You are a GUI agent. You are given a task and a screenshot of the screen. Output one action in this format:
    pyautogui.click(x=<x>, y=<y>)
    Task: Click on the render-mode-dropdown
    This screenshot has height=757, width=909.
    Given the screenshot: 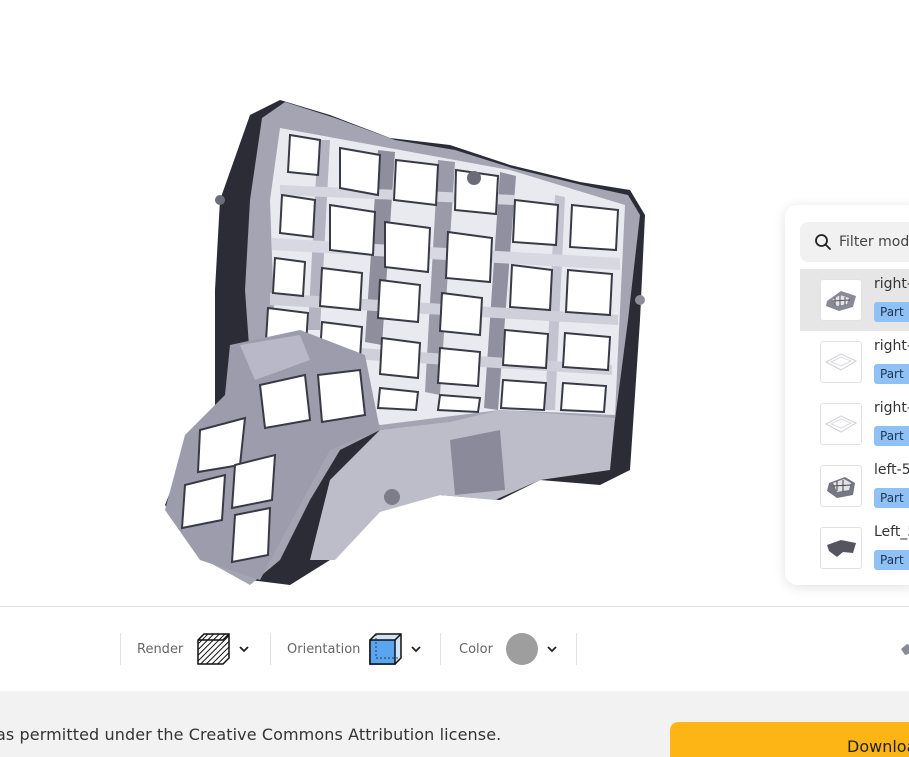 What is the action you would take?
    pyautogui.click(x=225, y=649)
    